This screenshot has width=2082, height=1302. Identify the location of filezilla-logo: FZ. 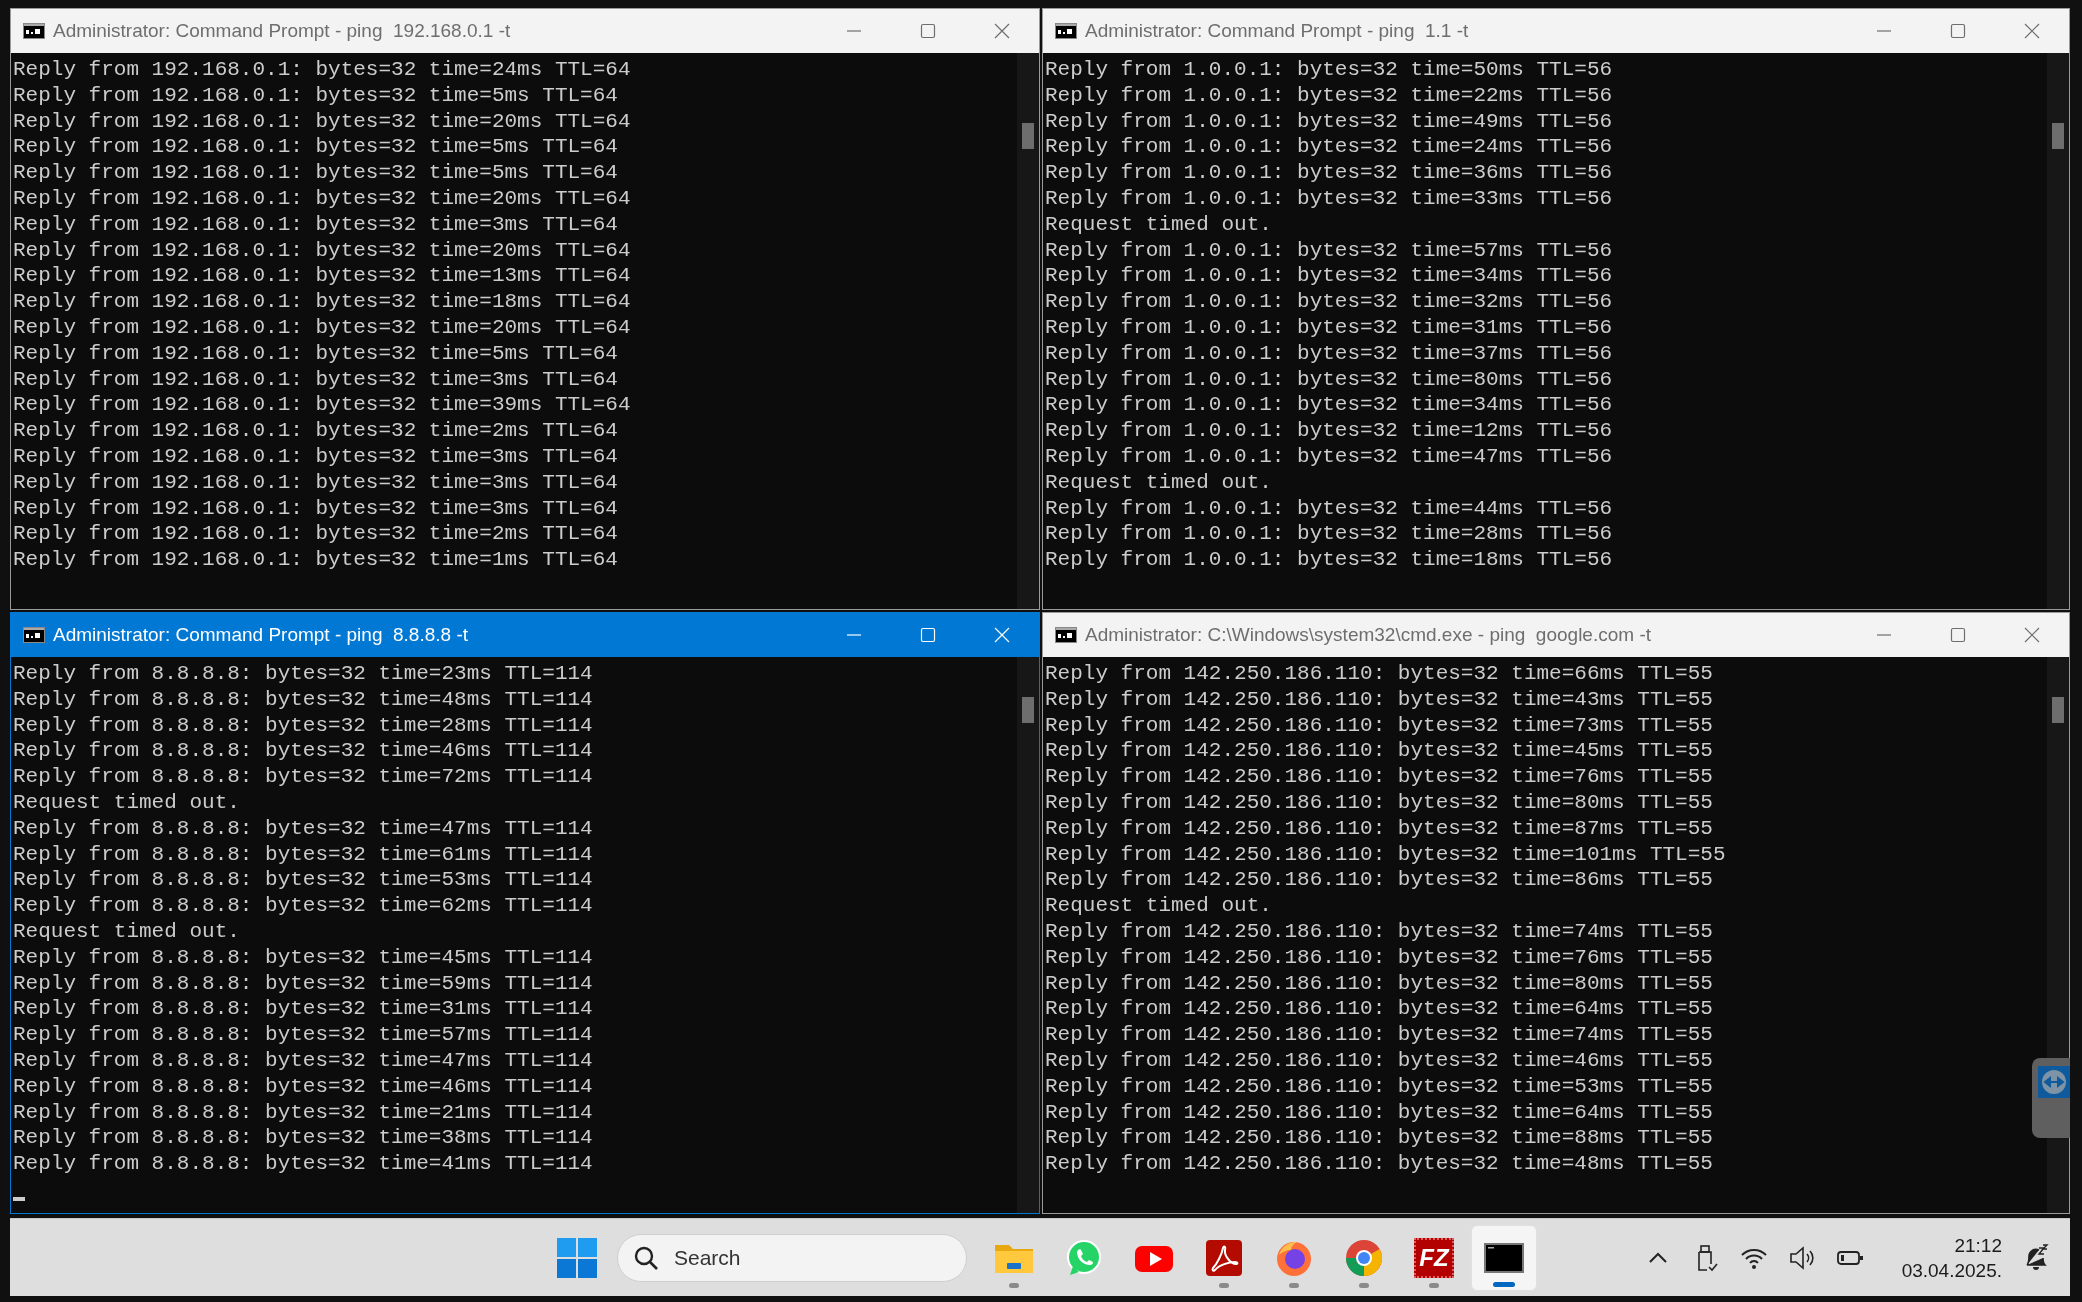
(1434, 1257).